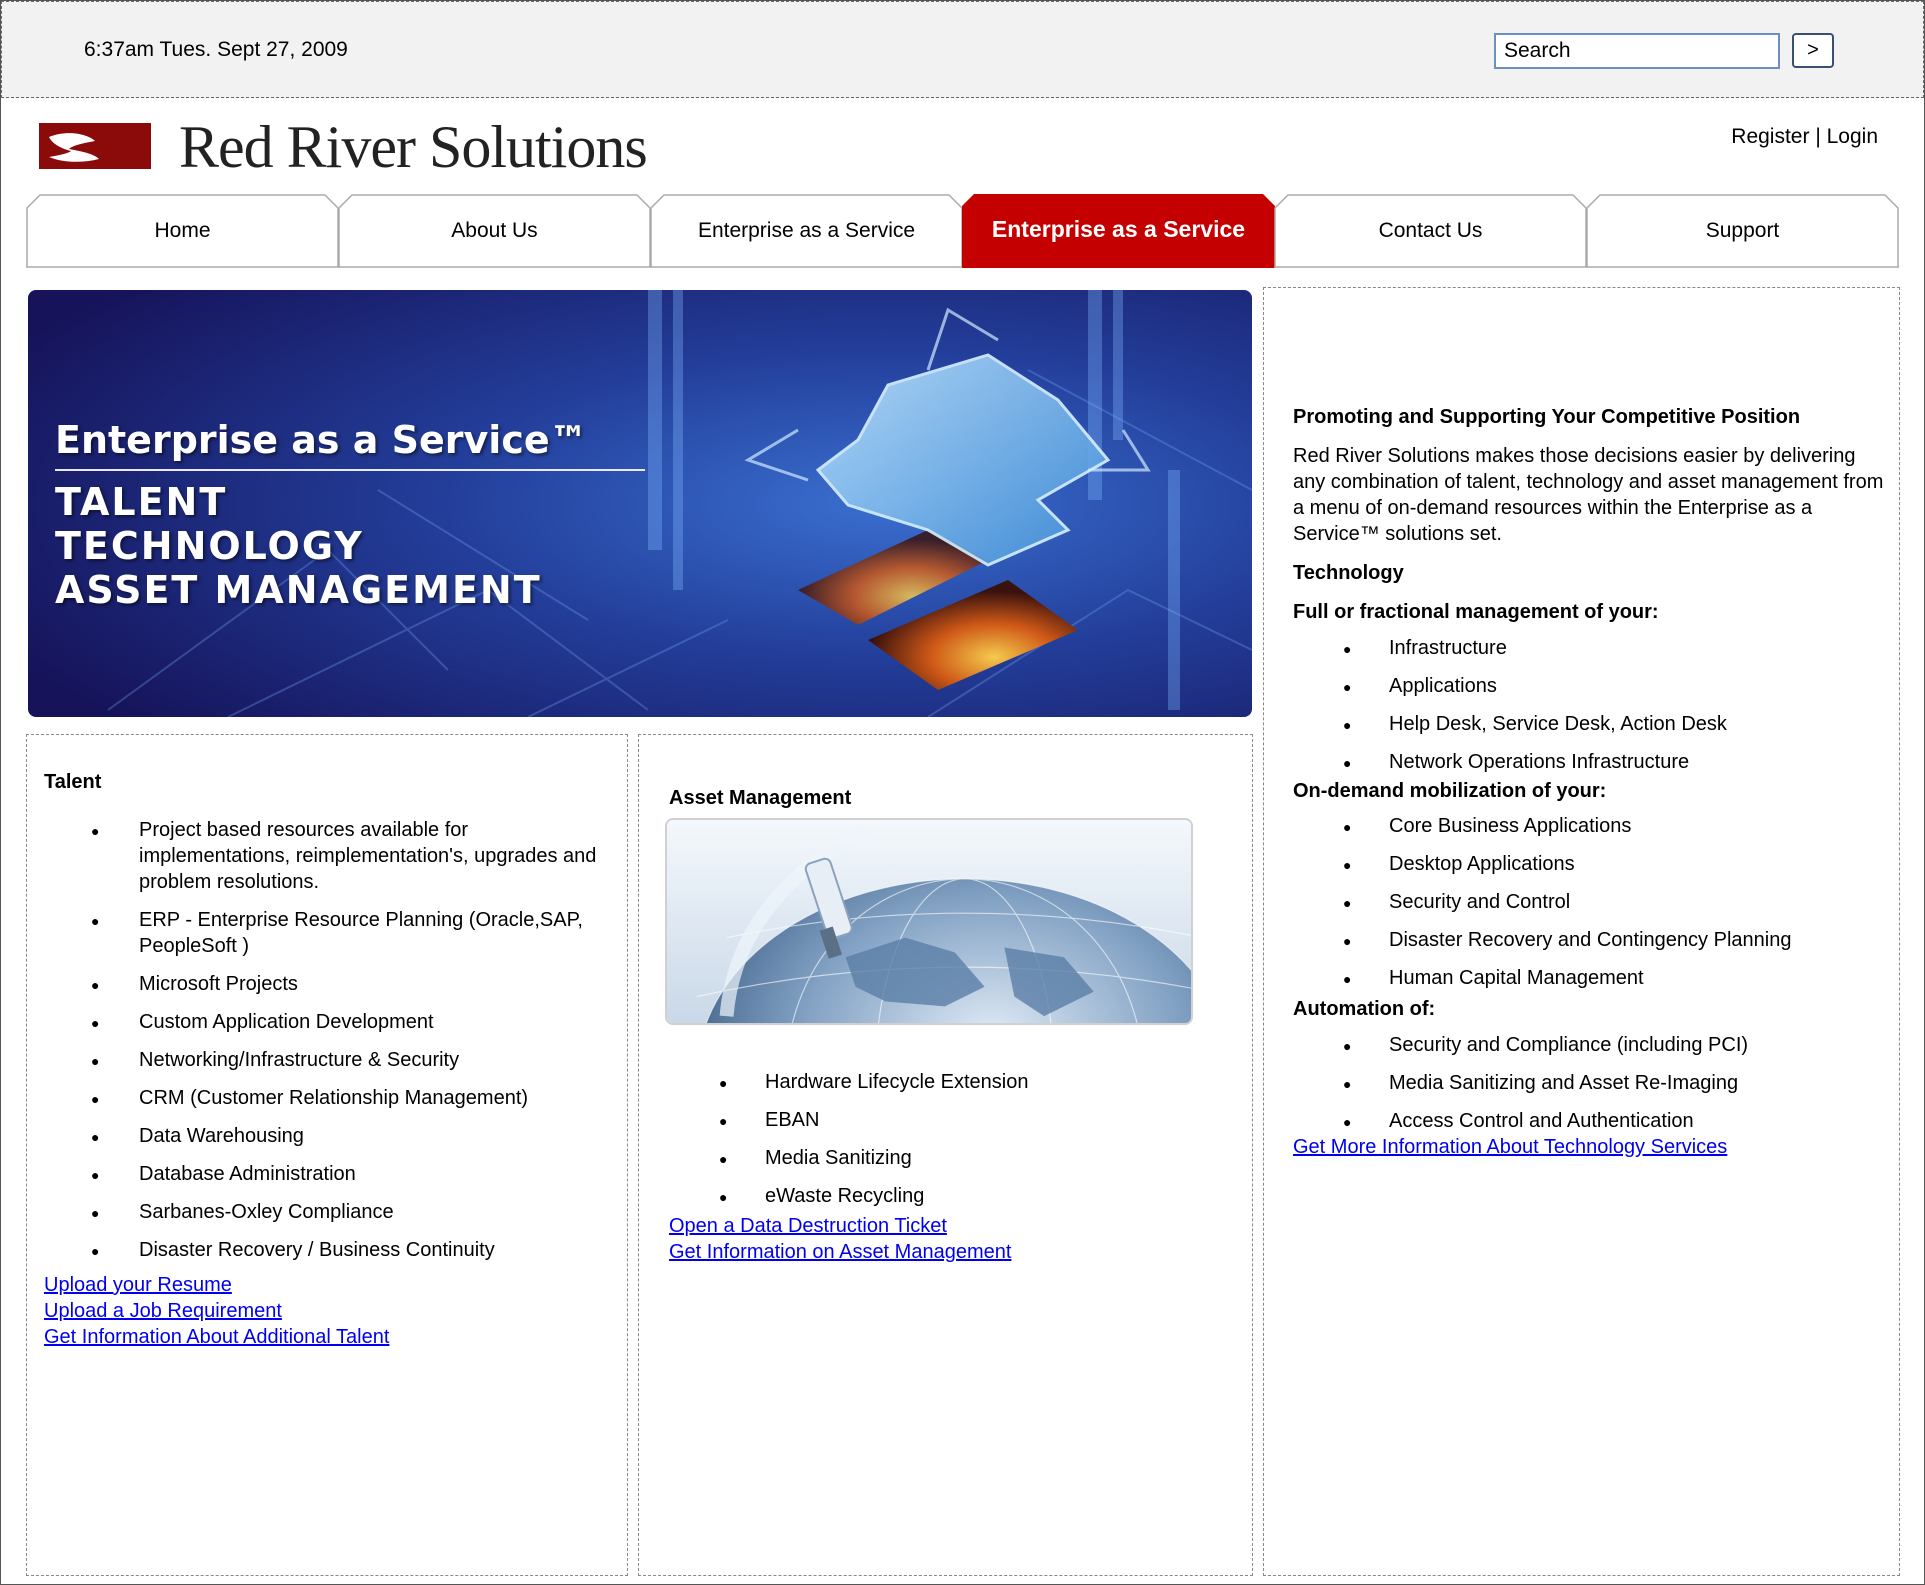  What do you see at coordinates (1593, 978) in the screenshot?
I see `list-item: Human Capital Management` at bounding box center [1593, 978].